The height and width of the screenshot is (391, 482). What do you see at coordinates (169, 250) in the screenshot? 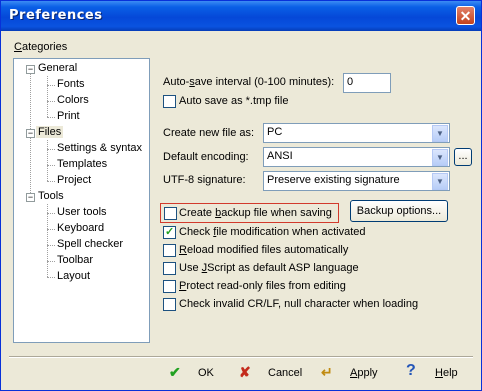
I see `reload-modified-checkbox` at bounding box center [169, 250].